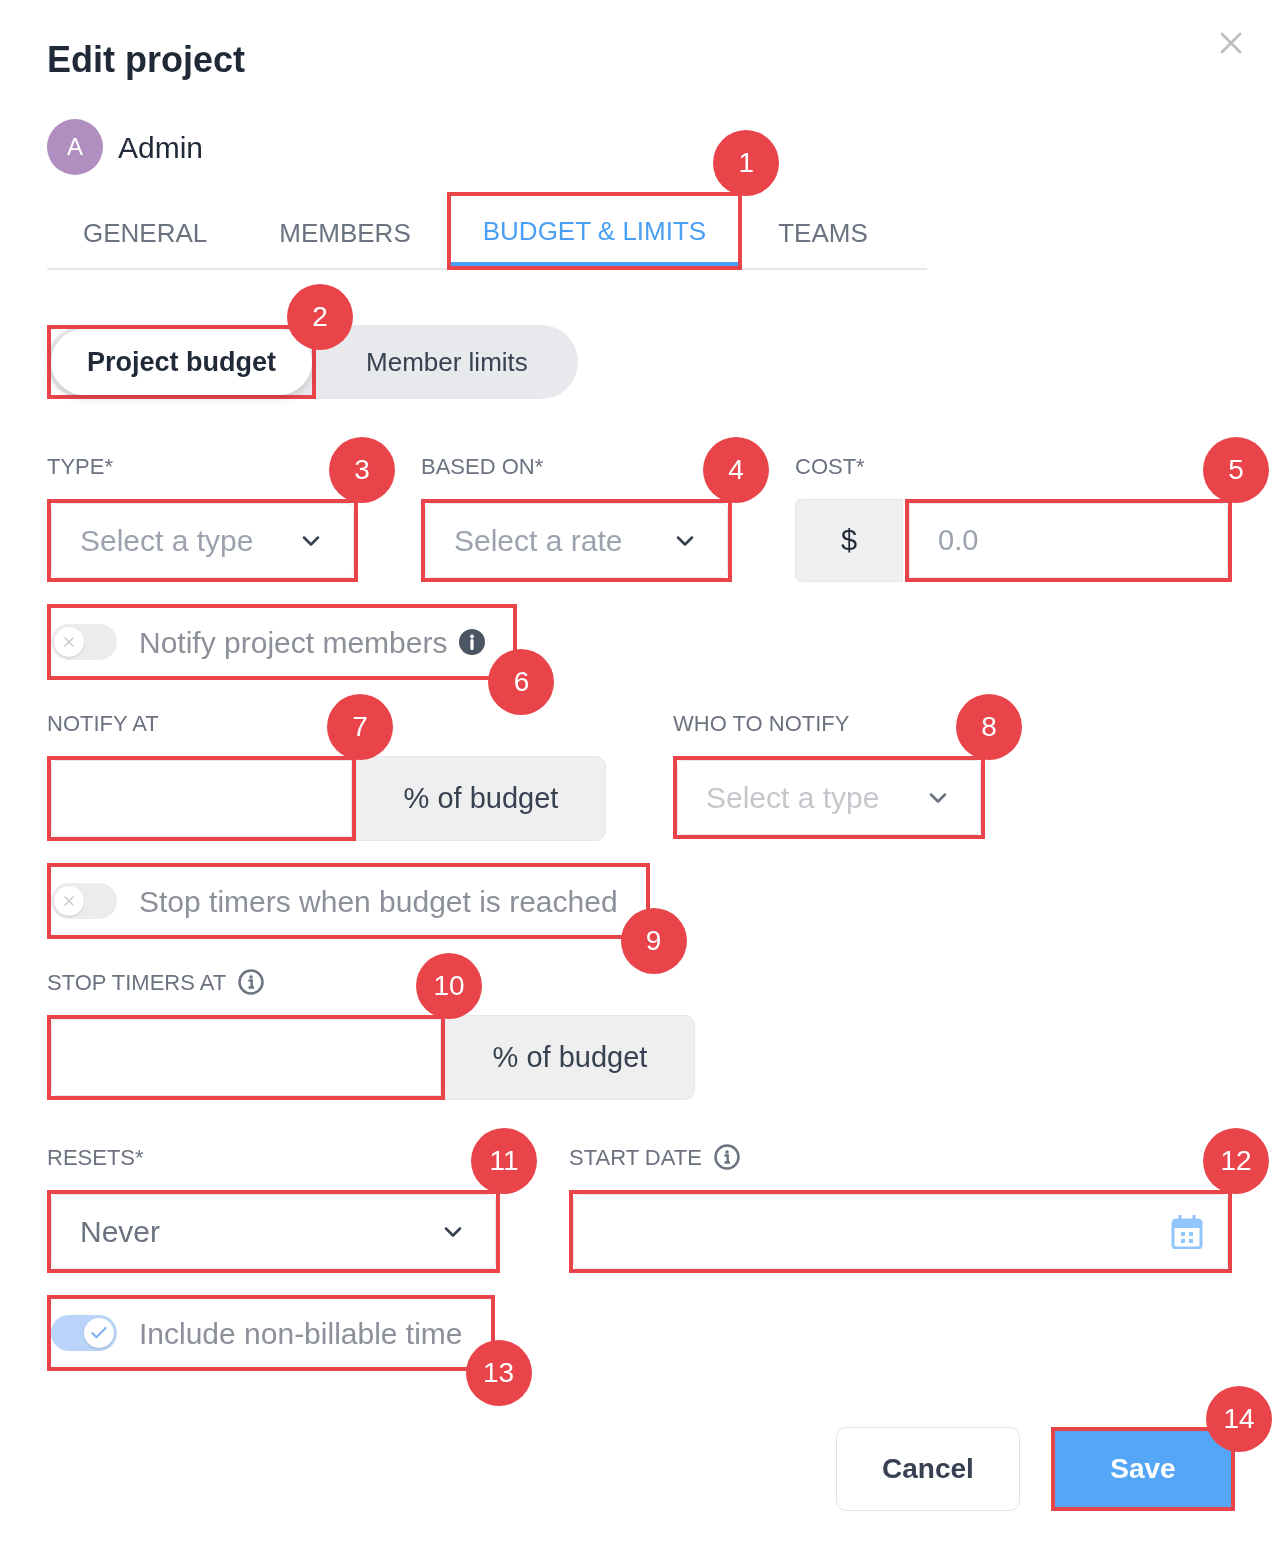  I want to click on select-field: Never, so click(273, 1231).